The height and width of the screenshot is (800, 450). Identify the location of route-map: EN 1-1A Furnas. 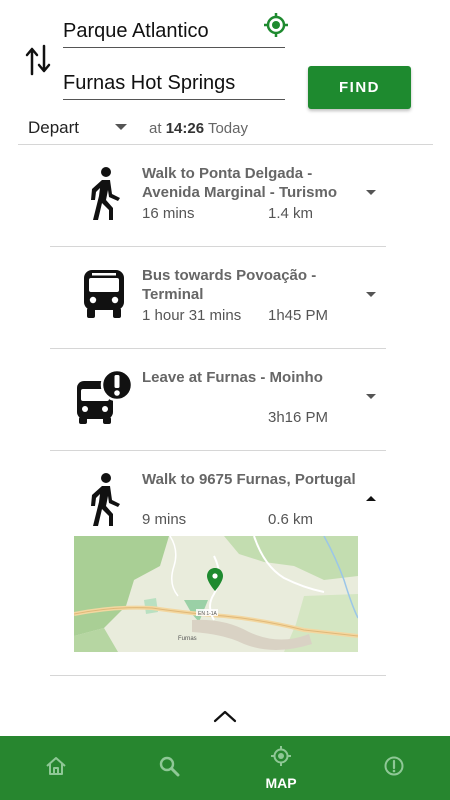
(216, 594).